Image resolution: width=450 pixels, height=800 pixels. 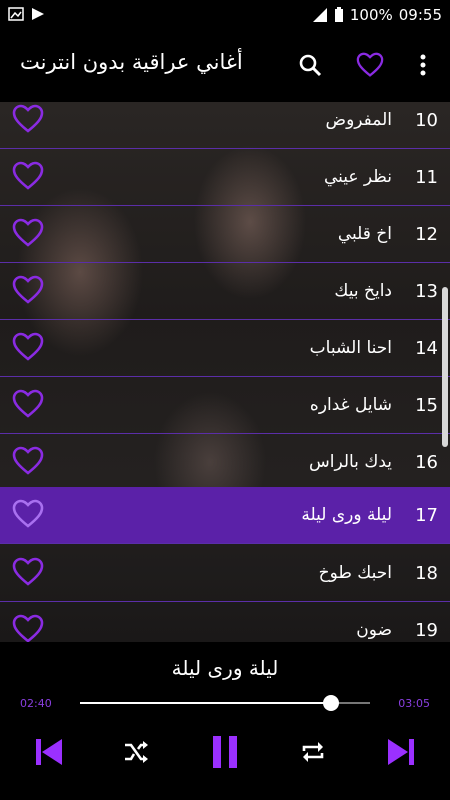 What do you see at coordinates (355, 573) in the screenshot?
I see `song-title: احبك طوخ` at bounding box center [355, 573].